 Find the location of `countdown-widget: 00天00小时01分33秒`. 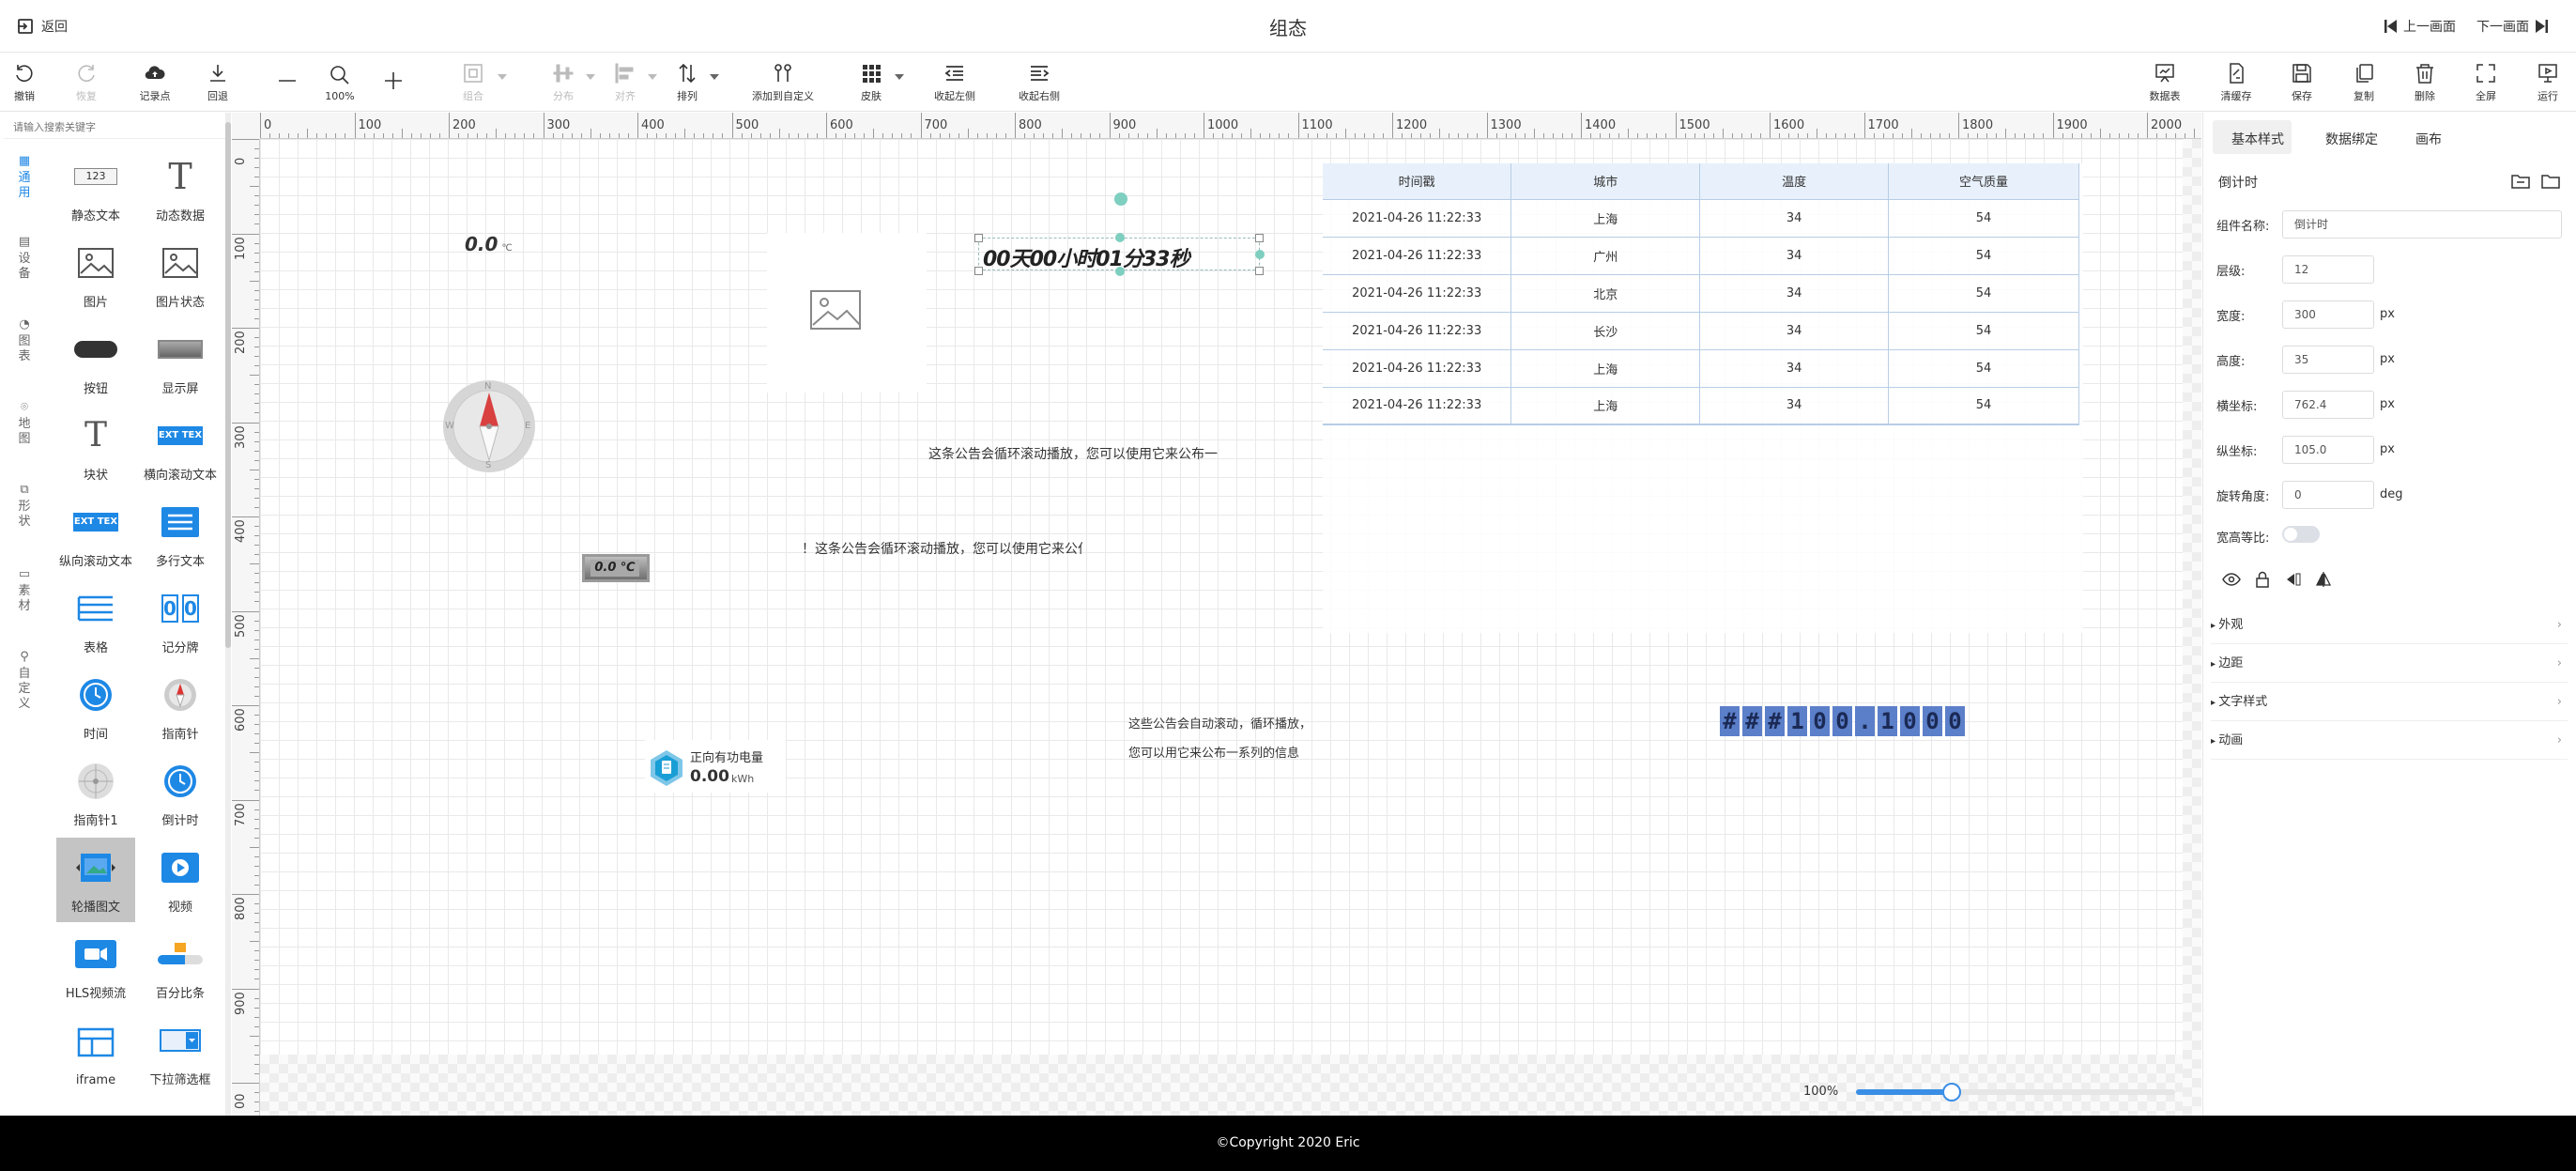

countdown-widget: 00天00小时01分33秒 is located at coordinates (1120, 234).